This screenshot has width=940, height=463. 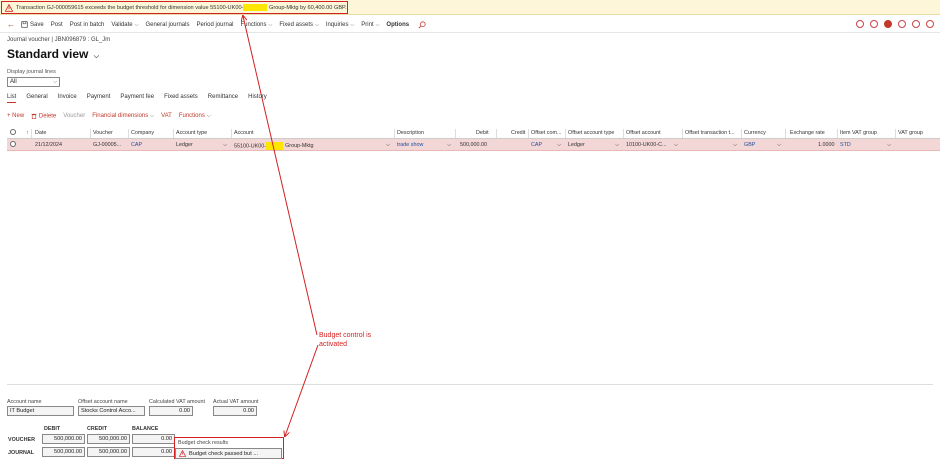 What do you see at coordinates (235, 411) in the screenshot?
I see `actual-vat-field: 0.00` at bounding box center [235, 411].